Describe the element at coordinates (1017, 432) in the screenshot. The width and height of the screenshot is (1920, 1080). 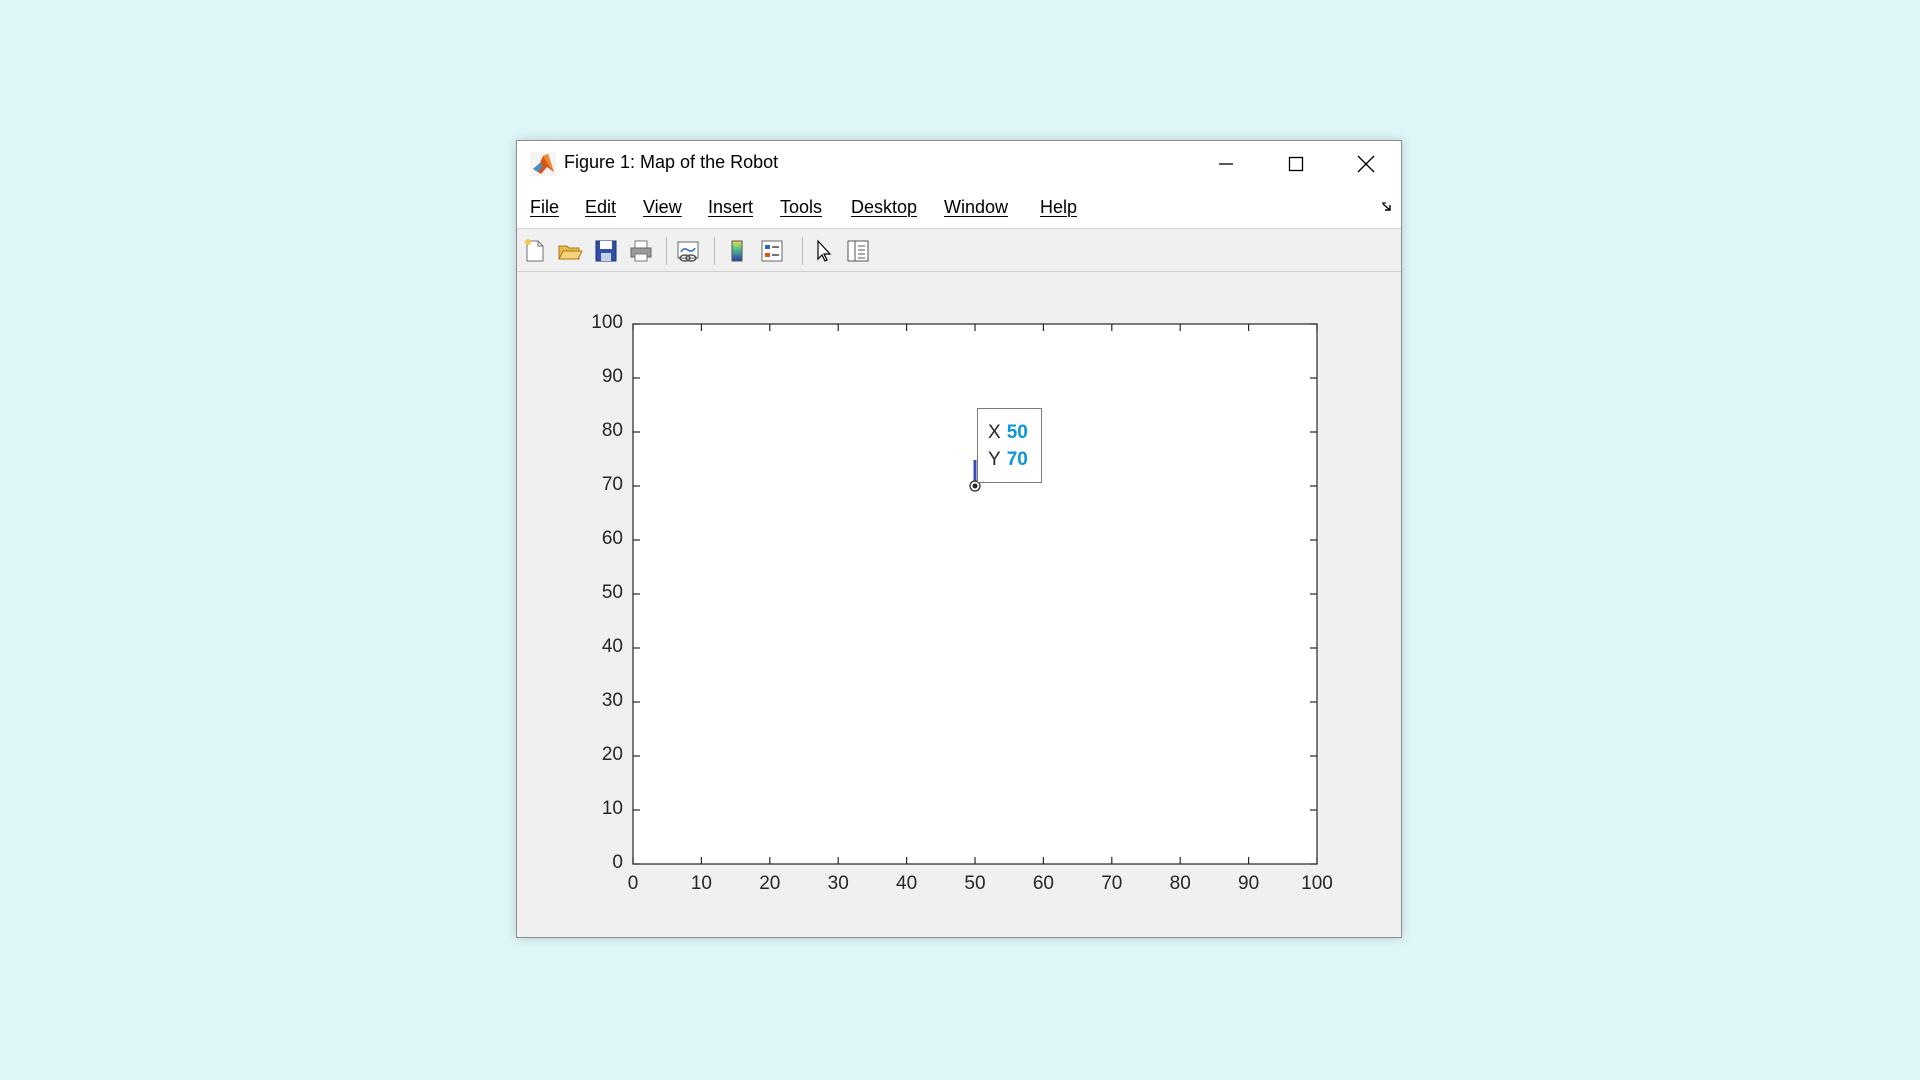
I see `datatip-x-value: 50` at that location.